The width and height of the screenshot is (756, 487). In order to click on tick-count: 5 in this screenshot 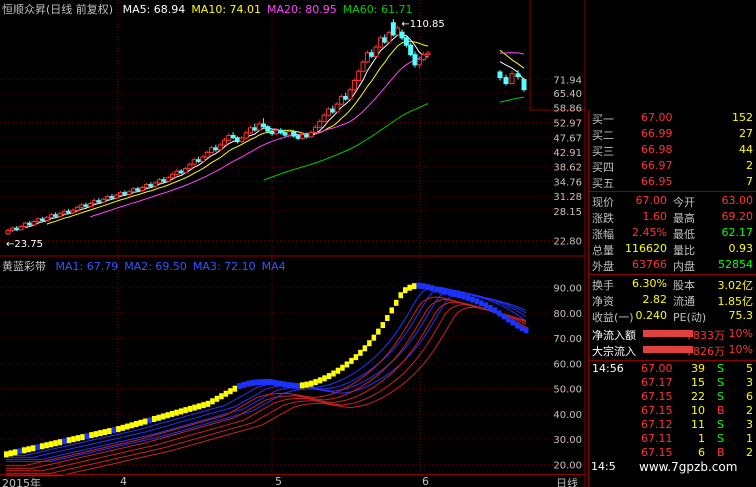, I will do `click(749, 368)`.